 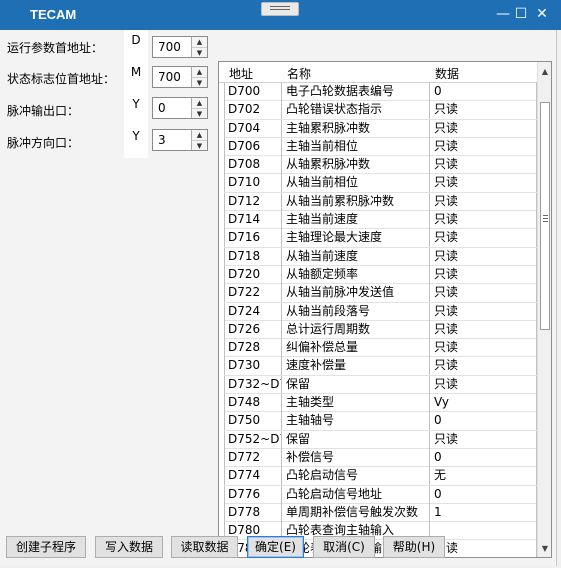 I want to click on cancel-button: 取消(C), so click(x=344, y=547).